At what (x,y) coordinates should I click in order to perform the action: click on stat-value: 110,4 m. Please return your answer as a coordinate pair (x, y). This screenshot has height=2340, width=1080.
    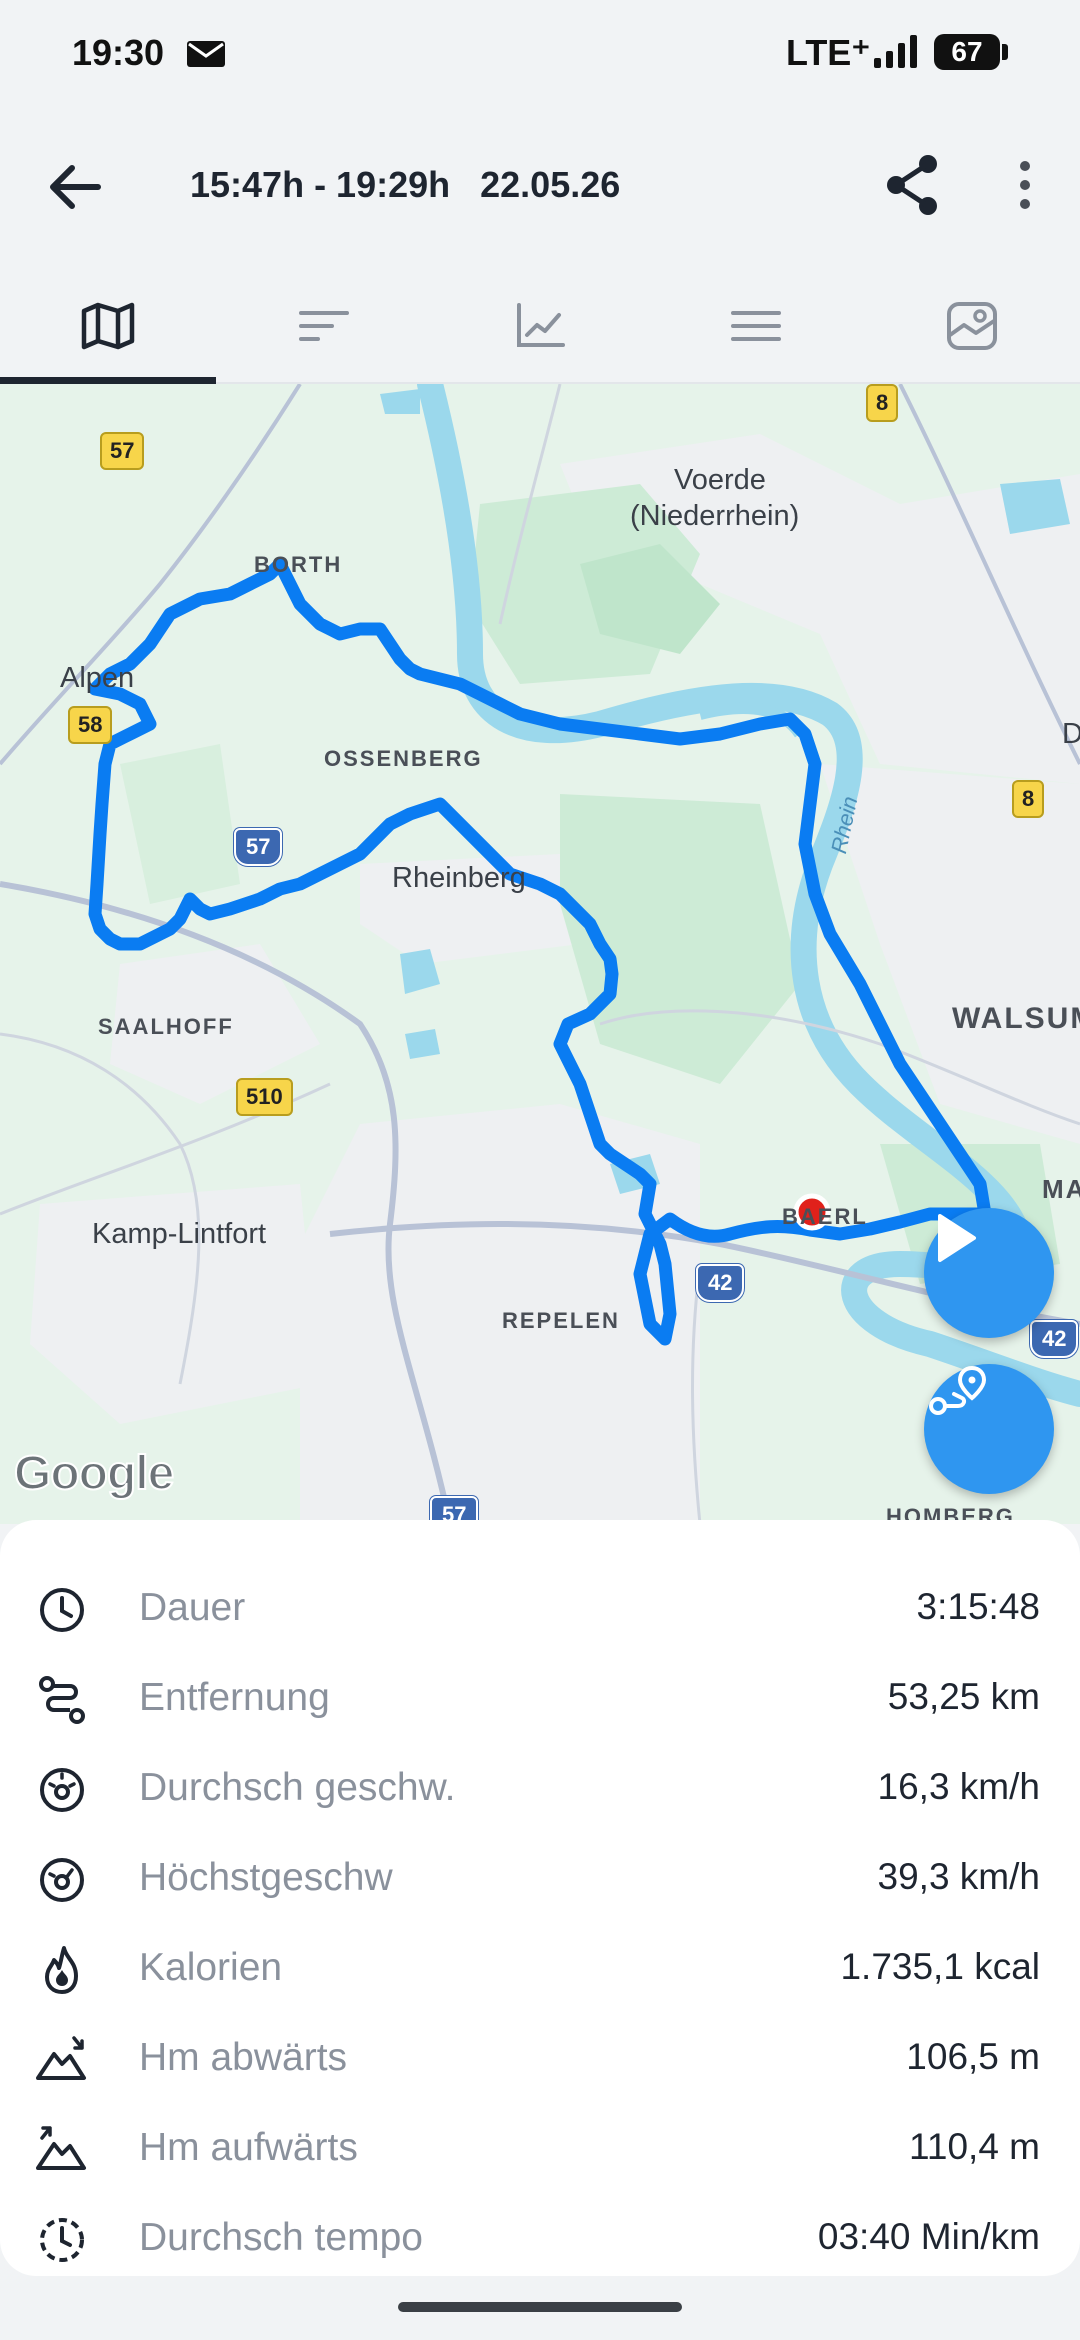
    Looking at the image, I should click on (974, 2146).